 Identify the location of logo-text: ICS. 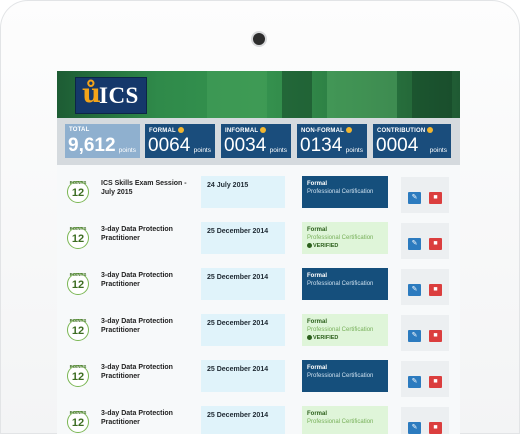
(119, 95).